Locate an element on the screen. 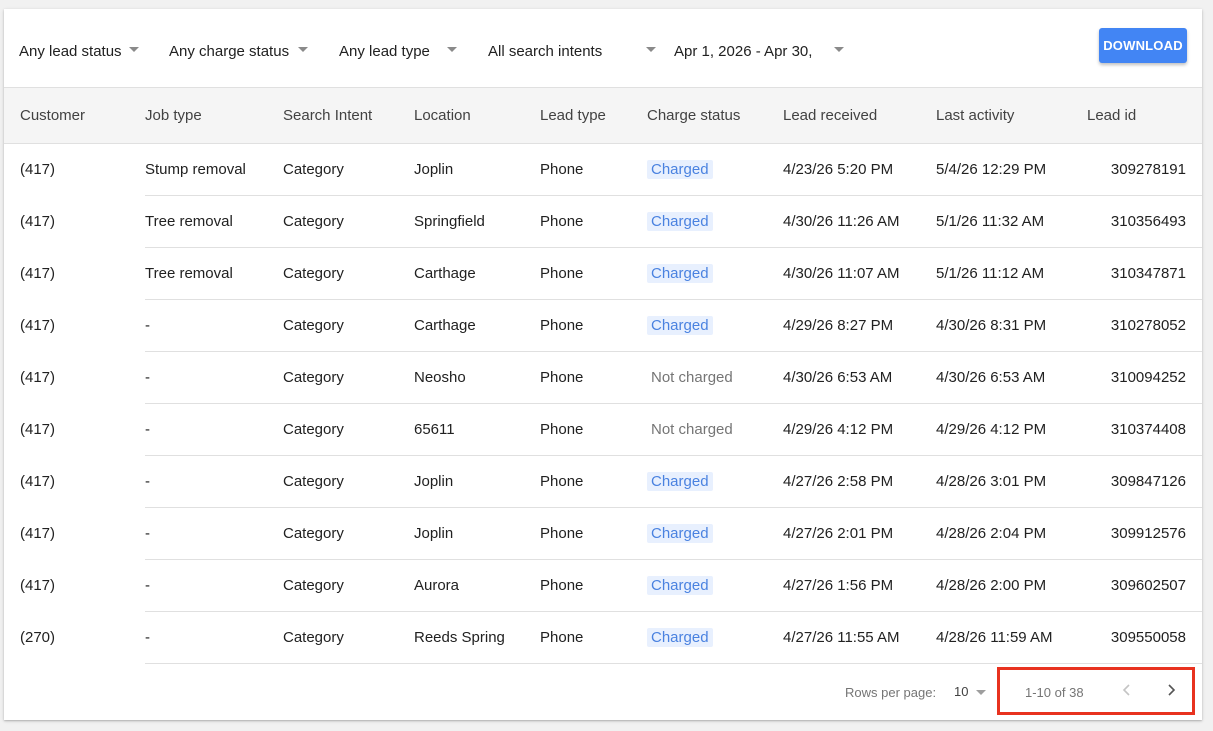 This screenshot has width=1213, height=731. chevron-right-icon is located at coordinates (1172, 690).